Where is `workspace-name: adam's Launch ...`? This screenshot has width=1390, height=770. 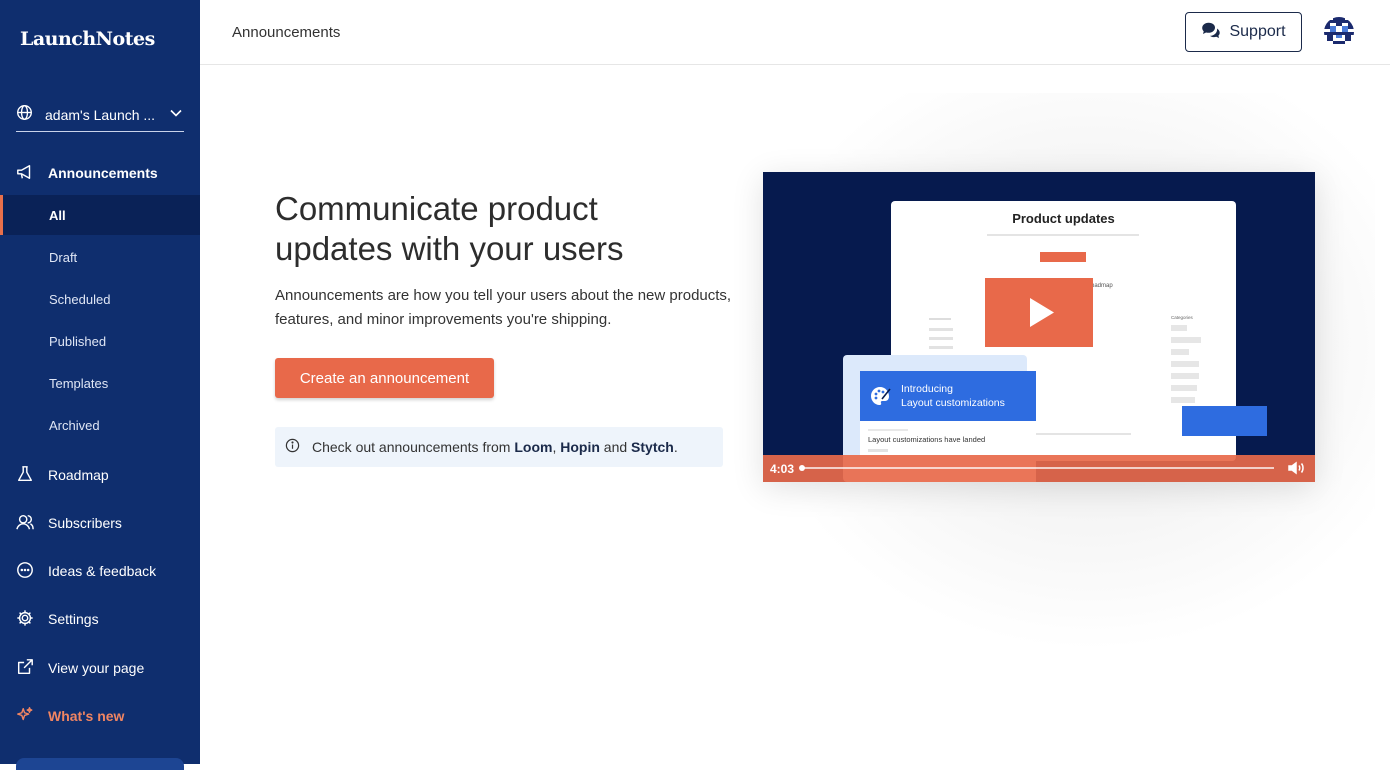 workspace-name: adam's Launch ... is located at coordinates (100, 114).